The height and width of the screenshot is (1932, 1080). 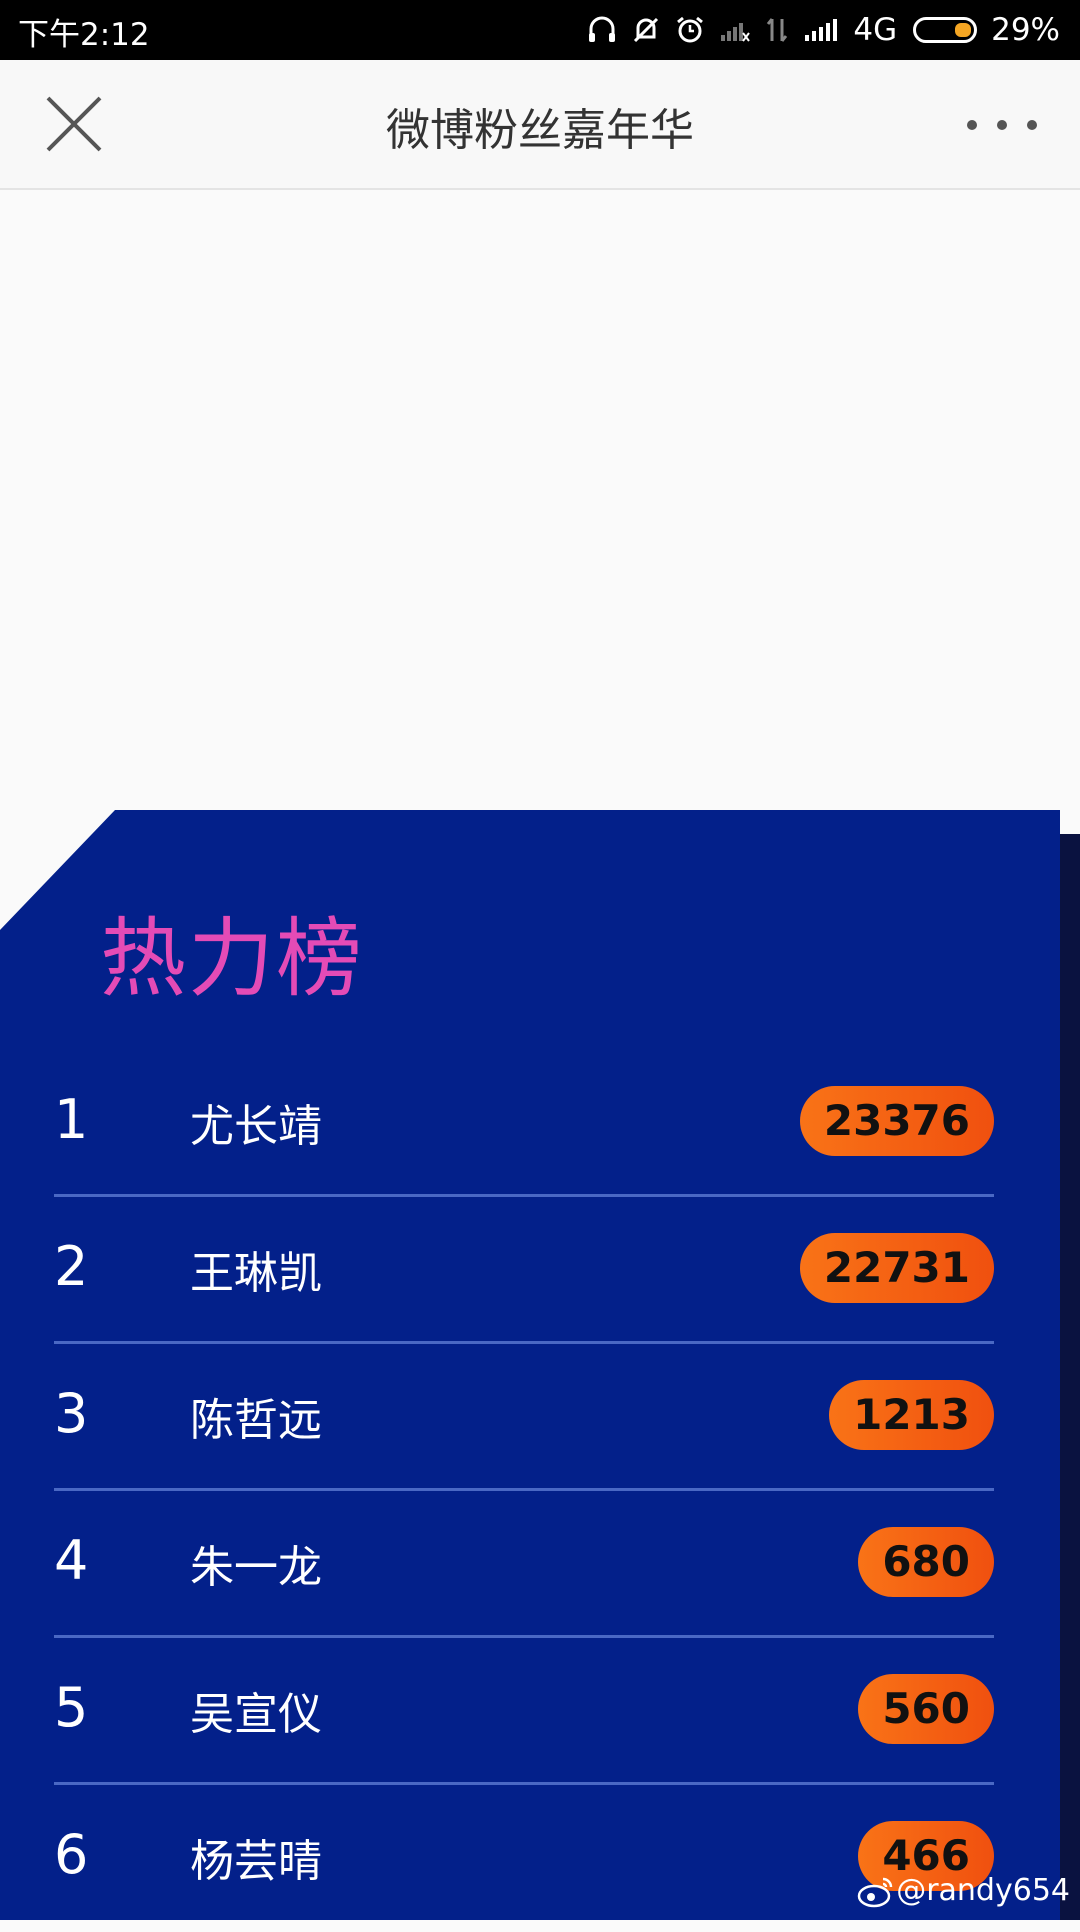 I want to click on ranking-title: 热力榜, so click(x=232, y=959).